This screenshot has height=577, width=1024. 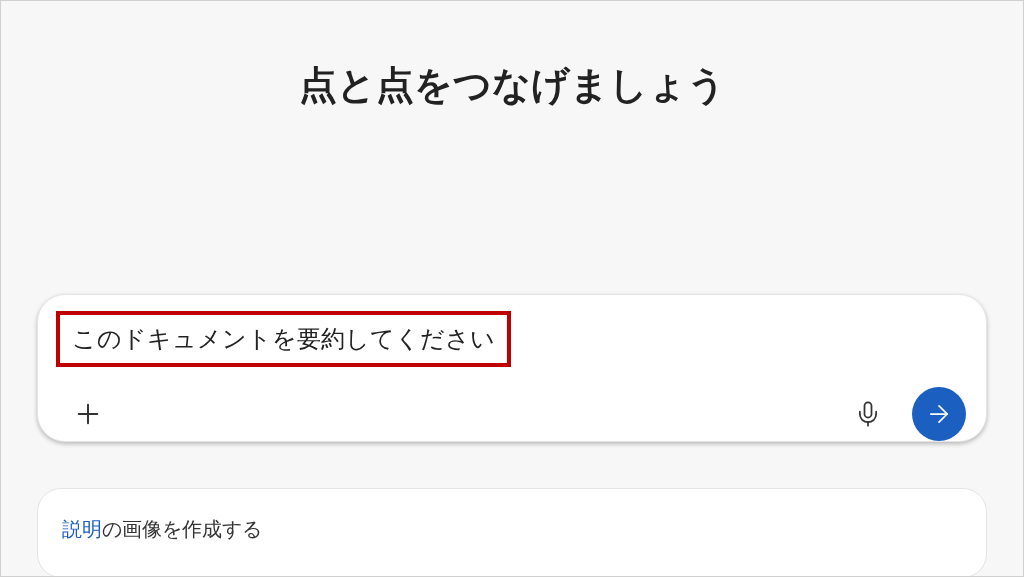 I want to click on suggestion-card: 説明の画像を作成する, so click(x=512, y=532).